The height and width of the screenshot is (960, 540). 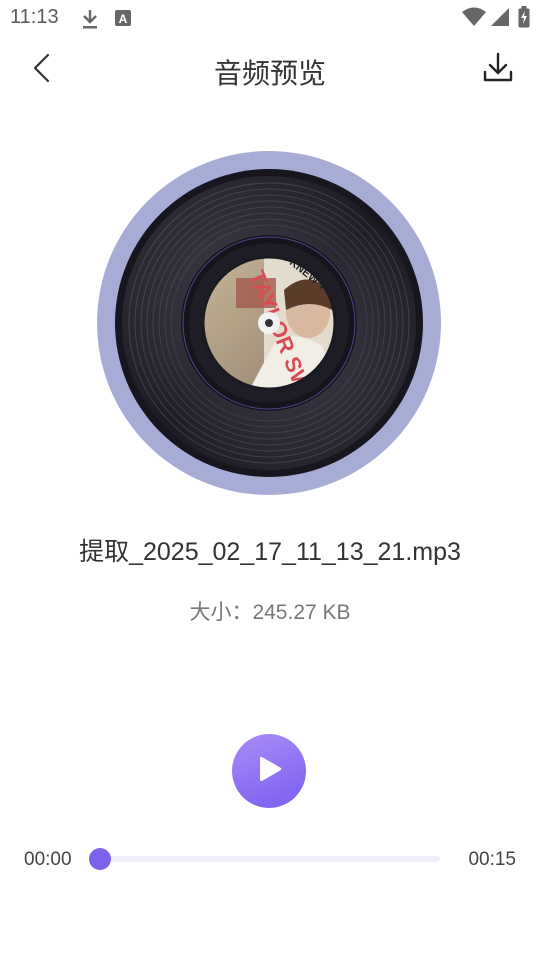 I want to click on play-button, so click(x=269, y=771).